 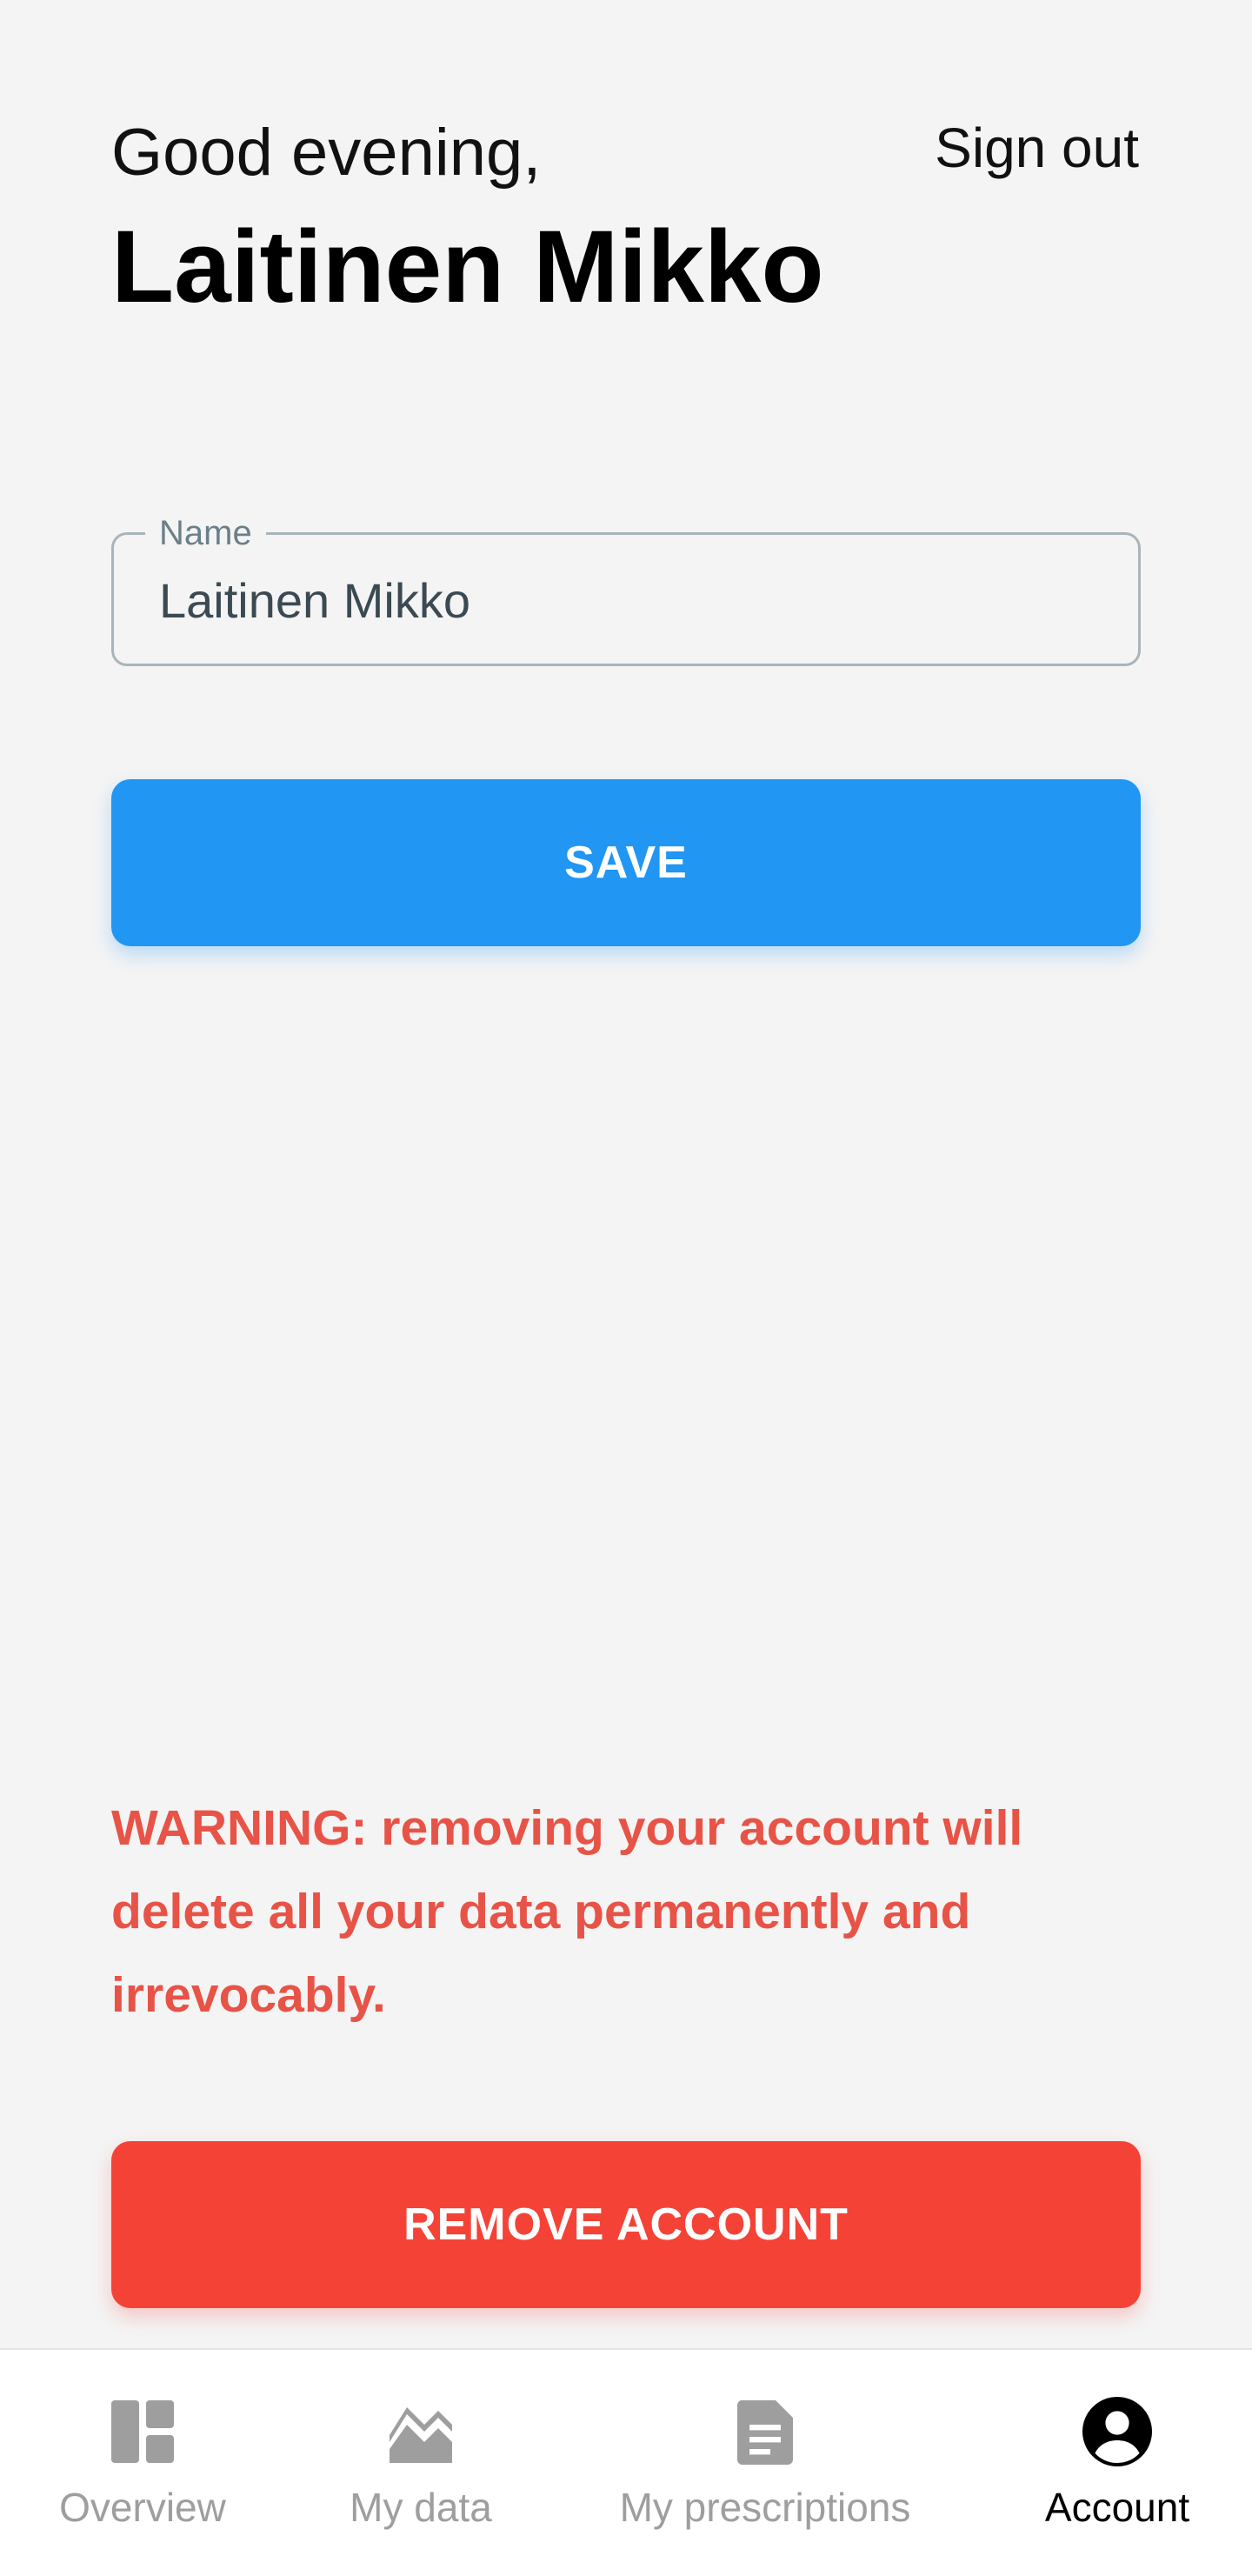 What do you see at coordinates (1117, 2431) in the screenshot?
I see `account-circle-icon` at bounding box center [1117, 2431].